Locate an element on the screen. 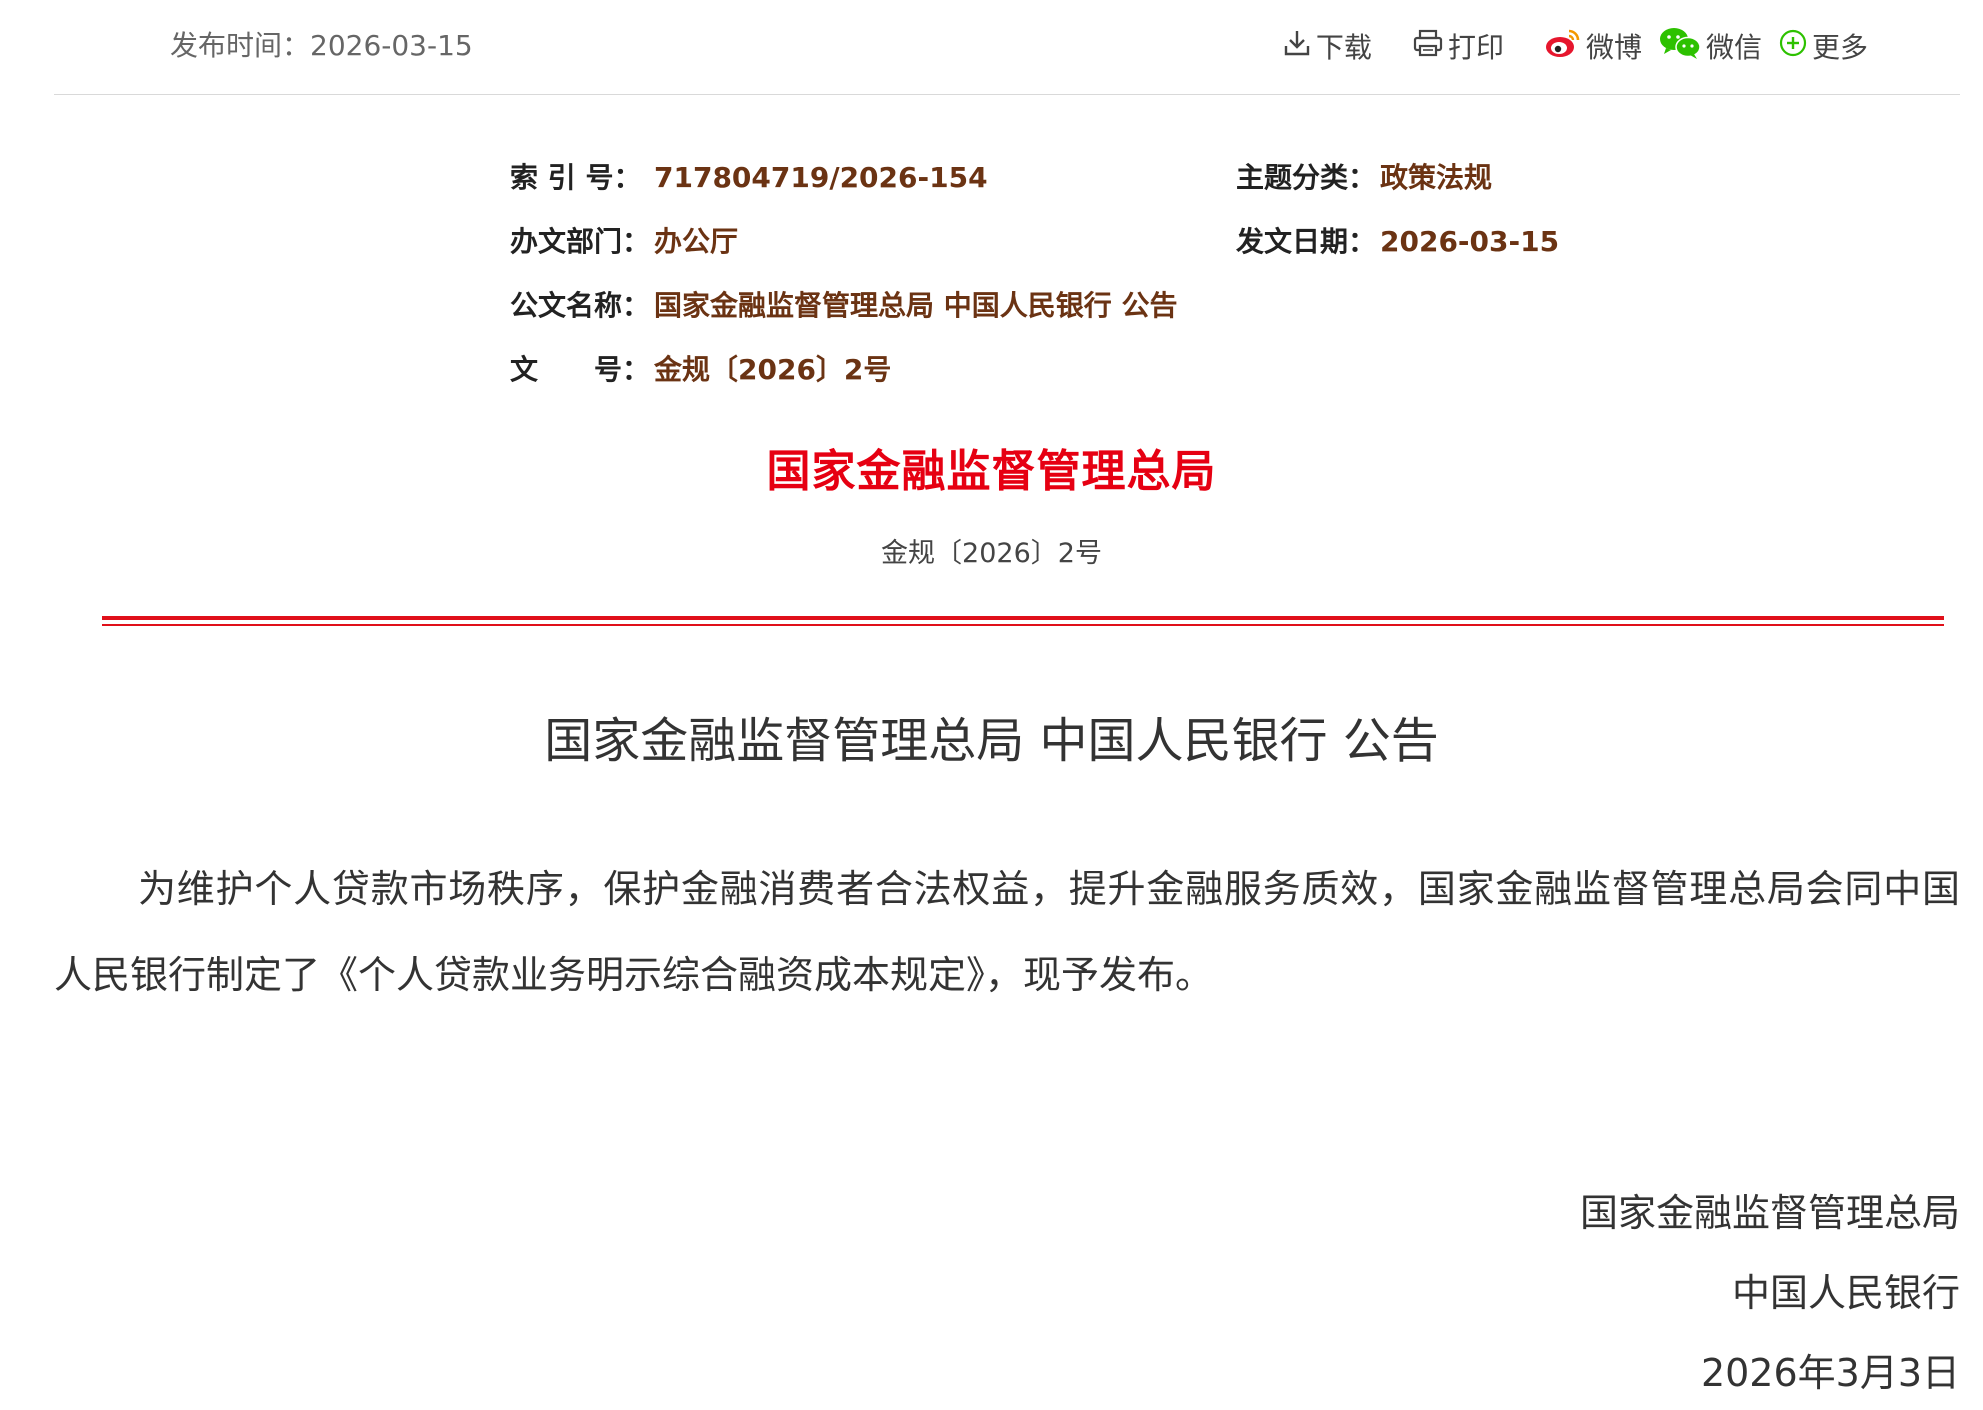 This screenshot has height=1410, width=1983. dept-value: 办公厅 is located at coordinates (696, 241).